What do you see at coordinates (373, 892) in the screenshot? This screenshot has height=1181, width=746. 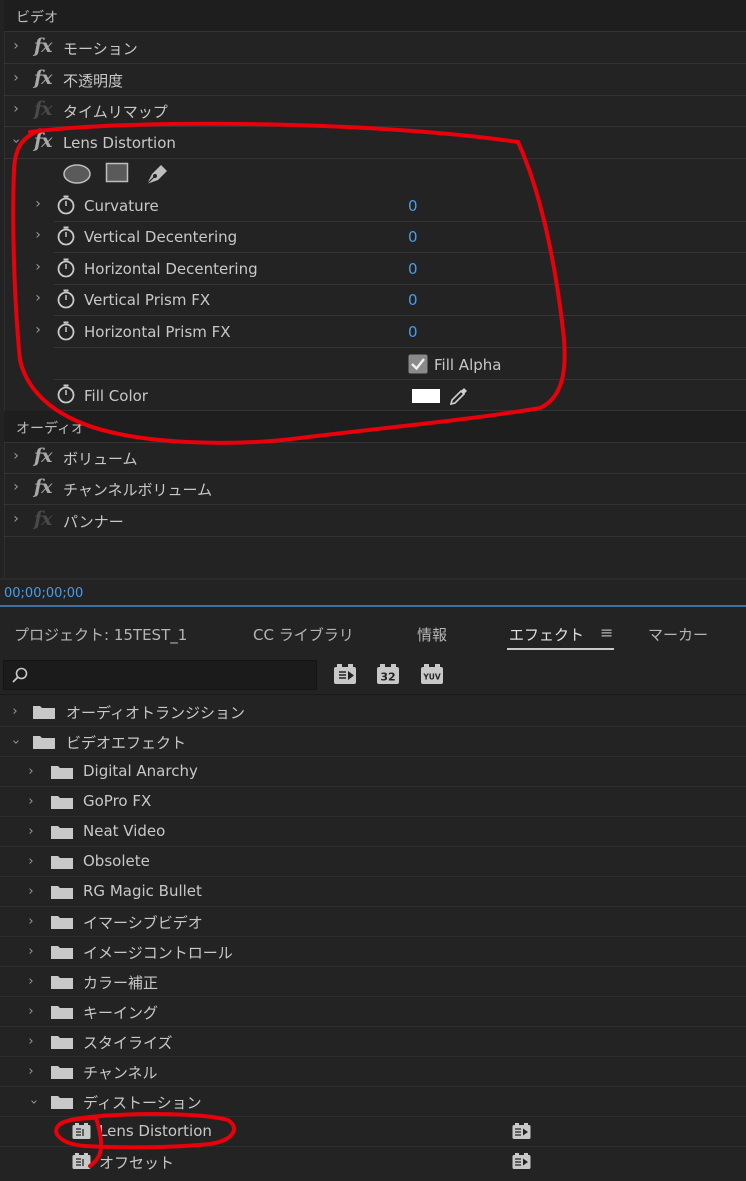 I see `tree-folder-subfolder: › RG Magic Bullet` at bounding box center [373, 892].